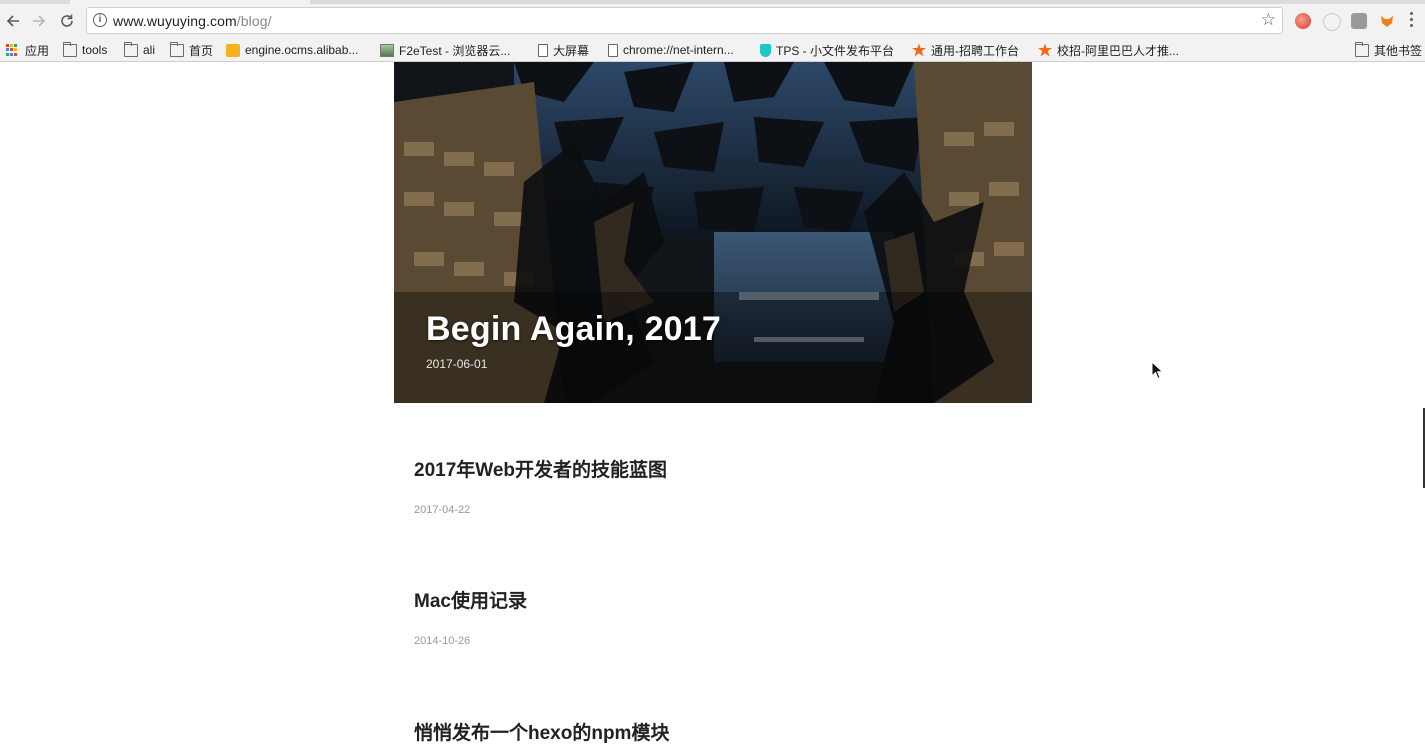 Image resolution: width=1425 pixels, height=754 pixels. I want to click on post-list-item: Mac使用记录 2014-10-26, so click(470, 616).